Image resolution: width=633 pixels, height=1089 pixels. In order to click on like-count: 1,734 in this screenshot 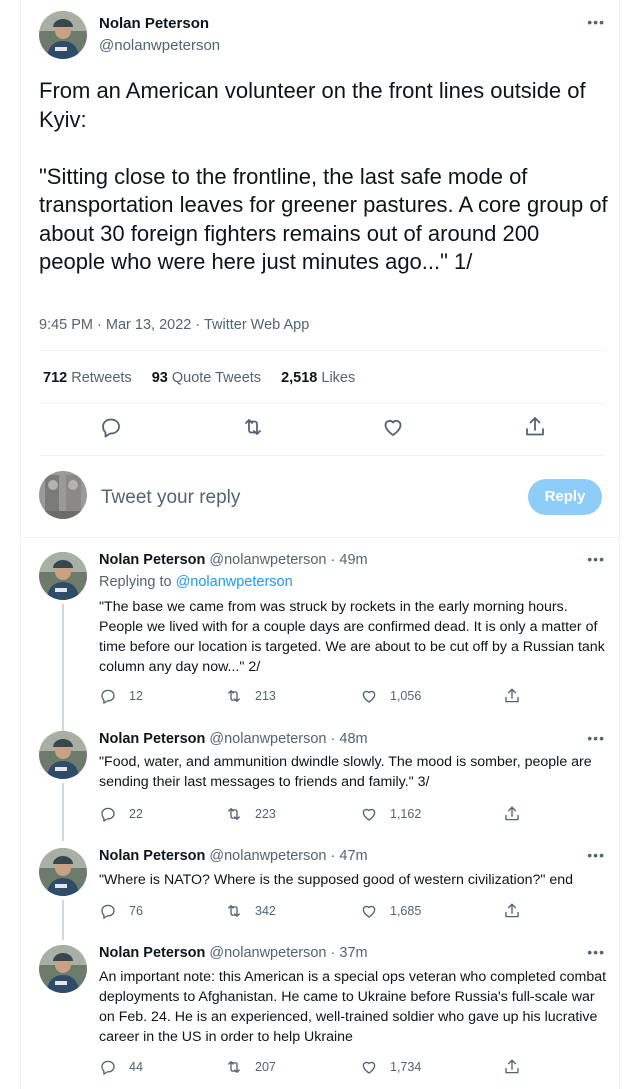, I will do `click(406, 1067)`.